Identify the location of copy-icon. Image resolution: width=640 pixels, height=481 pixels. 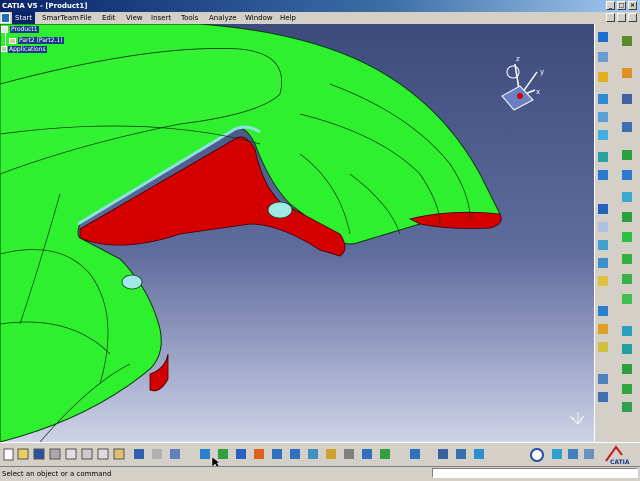
(103, 454).